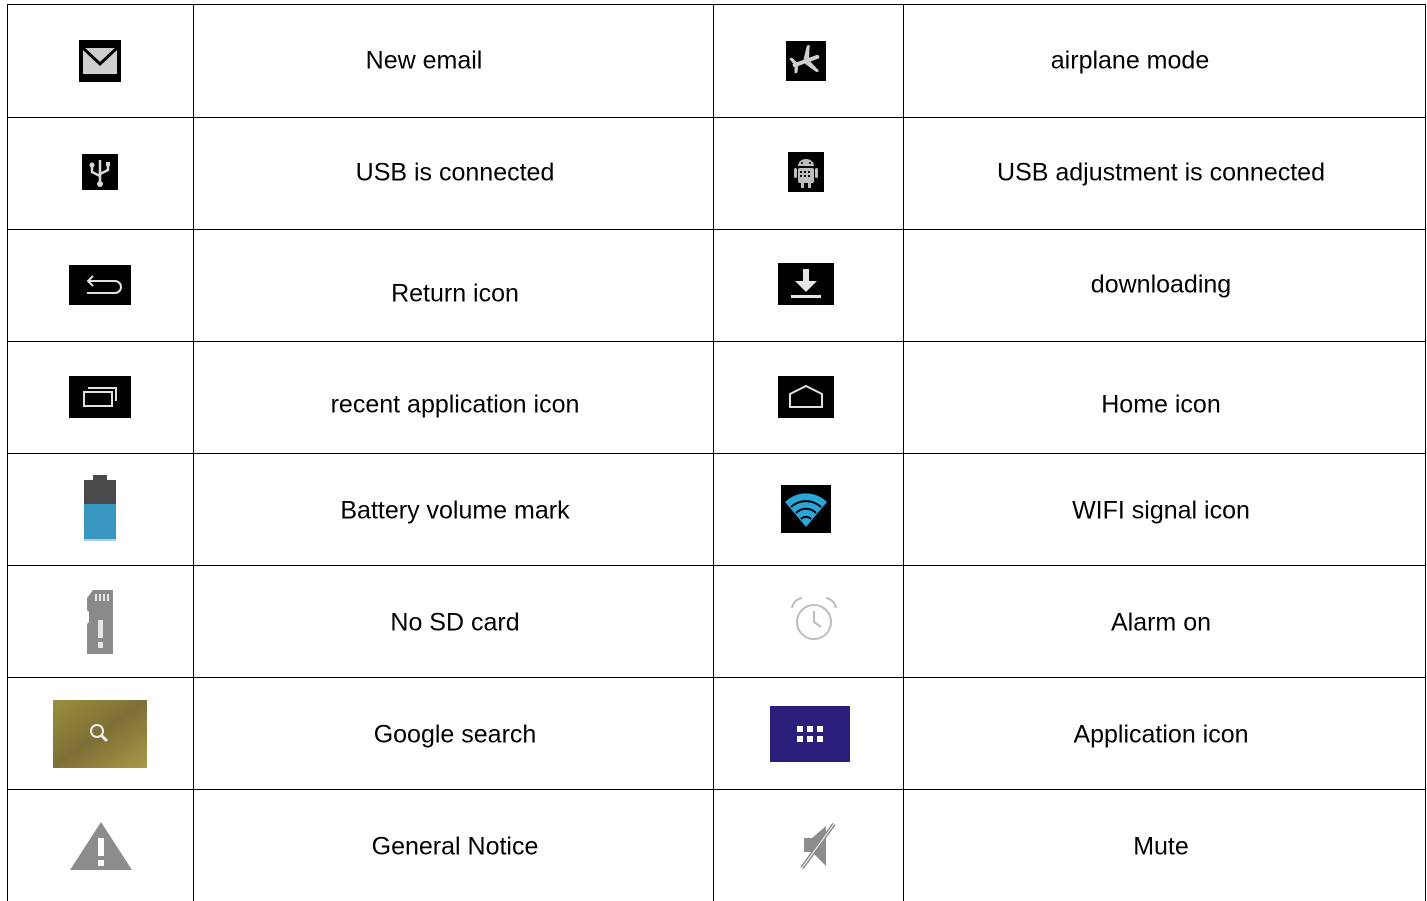 The height and width of the screenshot is (901, 1427). Describe the element at coordinates (100, 734) in the screenshot. I see `search-icon` at that location.